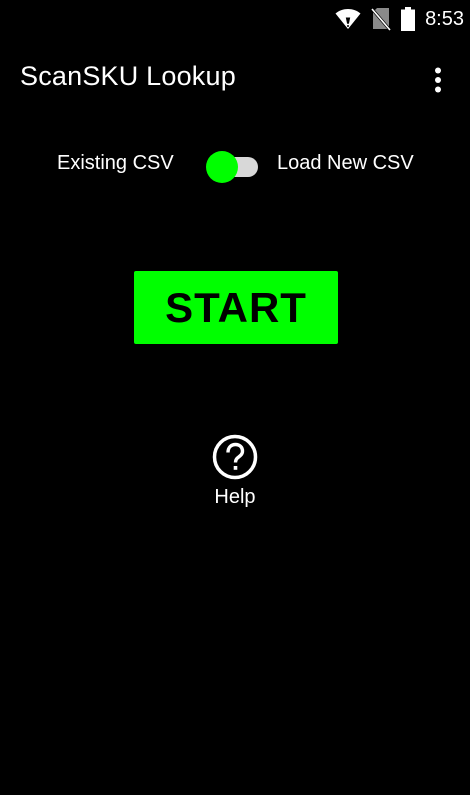 The height and width of the screenshot is (795, 470). I want to click on start-button: START, so click(236, 307).